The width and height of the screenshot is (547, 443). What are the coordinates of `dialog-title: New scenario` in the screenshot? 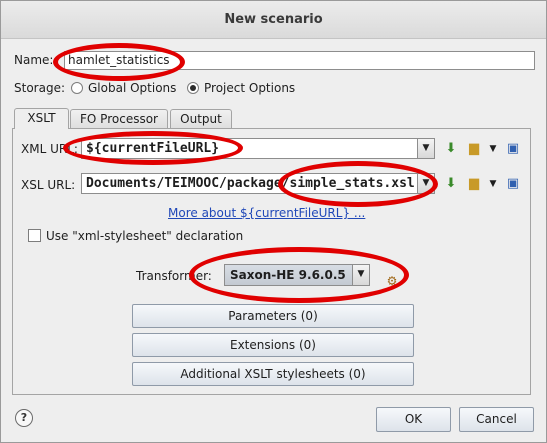 It's located at (273, 20).